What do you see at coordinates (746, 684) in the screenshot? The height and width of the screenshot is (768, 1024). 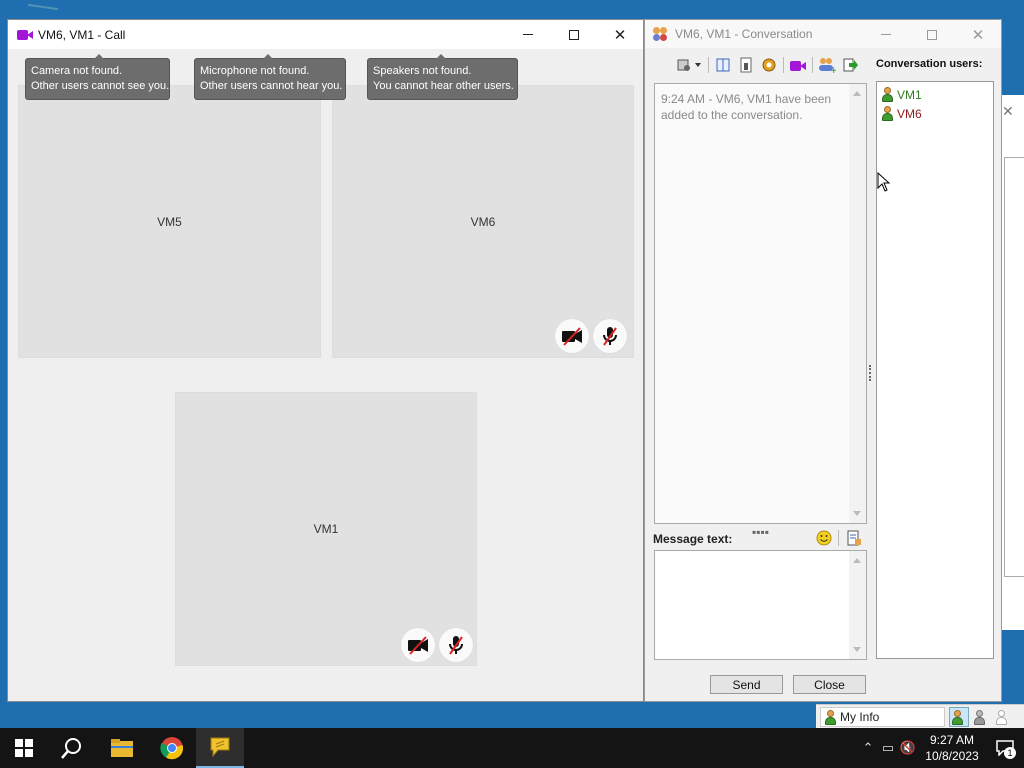 I see `send-button: Send` at bounding box center [746, 684].